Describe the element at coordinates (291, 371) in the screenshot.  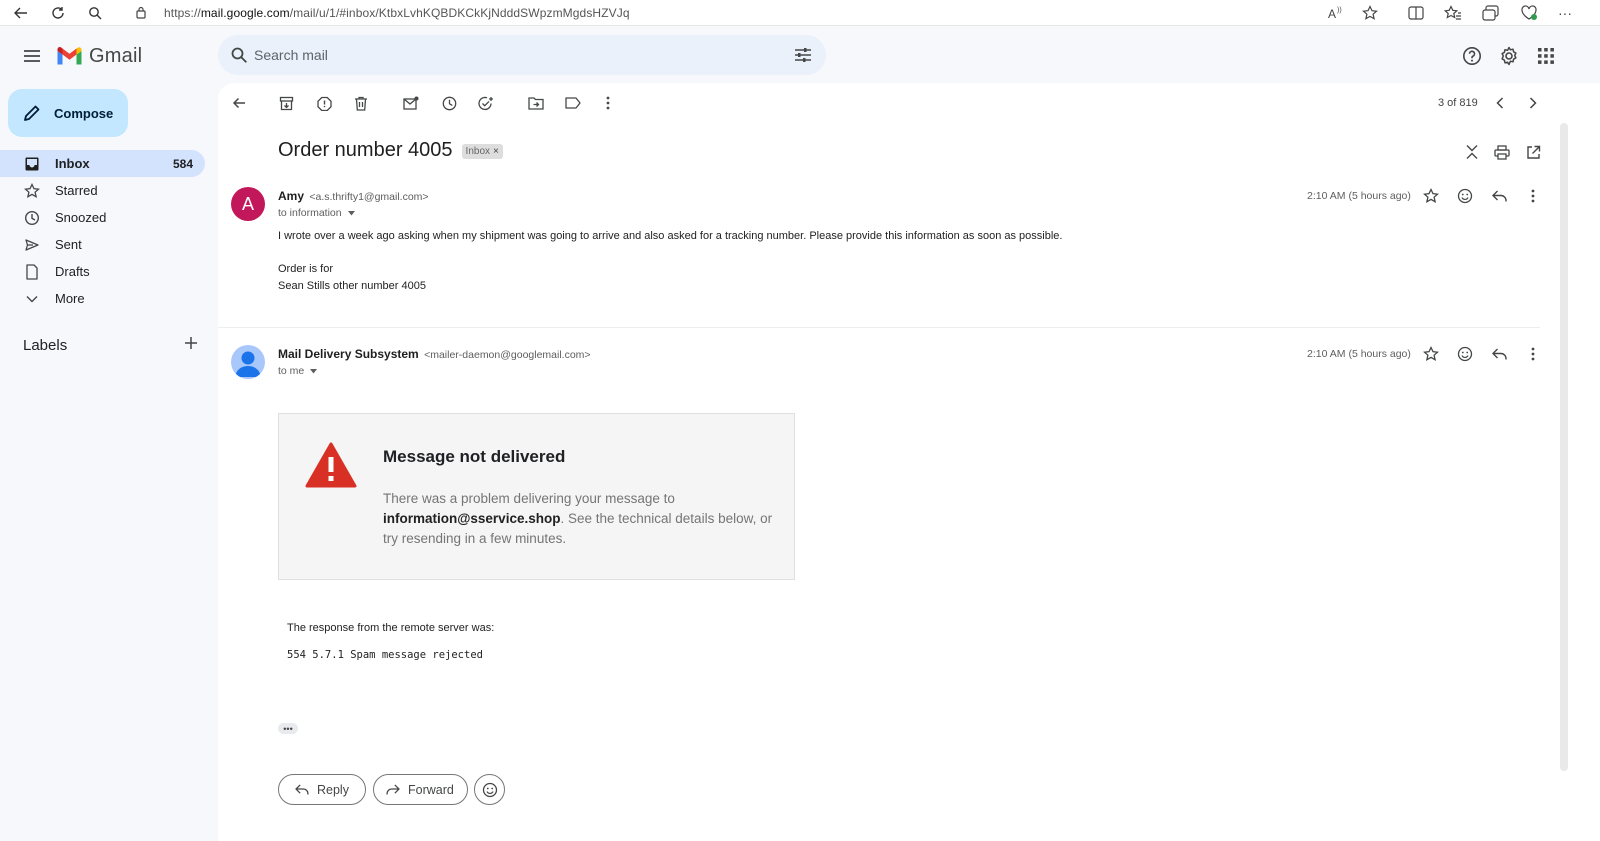
I see `recipient-text: to me` at that location.